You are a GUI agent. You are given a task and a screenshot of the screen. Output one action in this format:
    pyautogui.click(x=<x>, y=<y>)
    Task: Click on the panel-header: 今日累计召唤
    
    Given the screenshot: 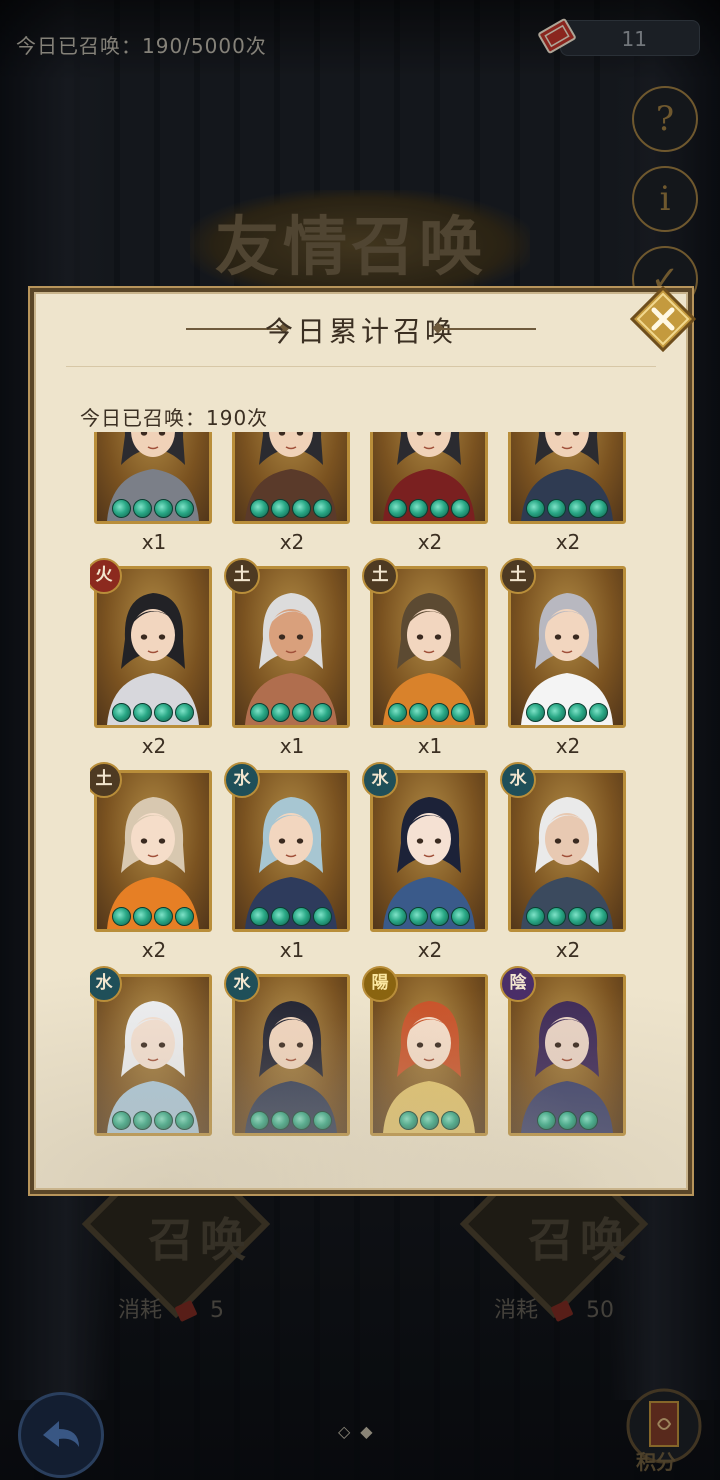 What is the action you would take?
    pyautogui.click(x=361, y=329)
    